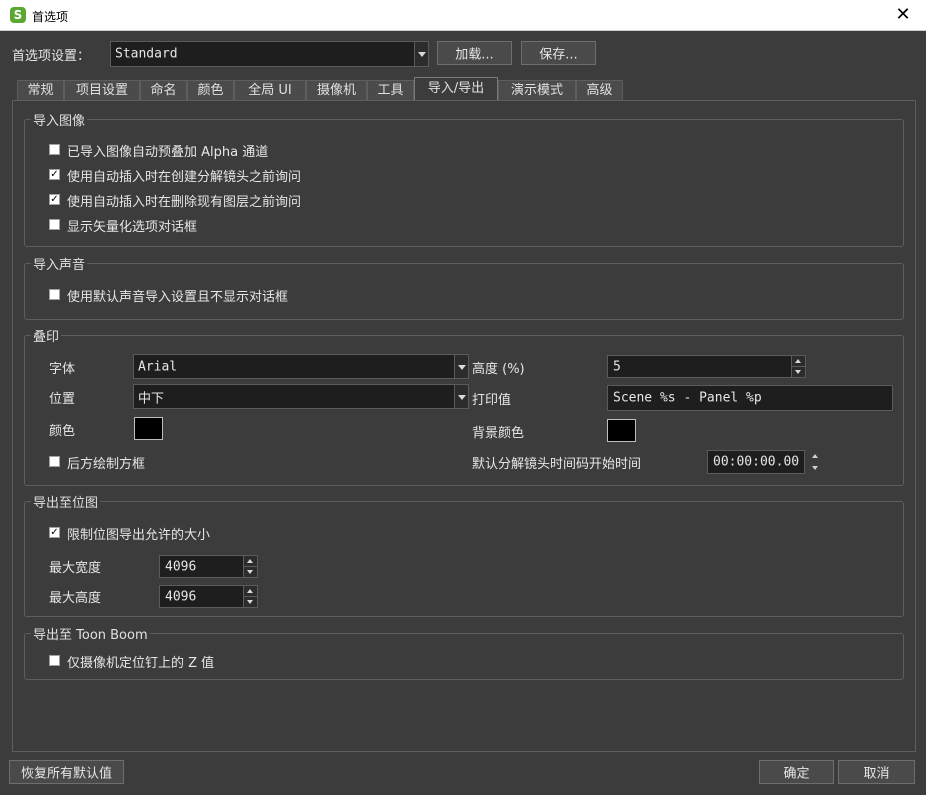 Image resolution: width=926 pixels, height=795 pixels. I want to click on timecode-spinner-icon, so click(815, 462).